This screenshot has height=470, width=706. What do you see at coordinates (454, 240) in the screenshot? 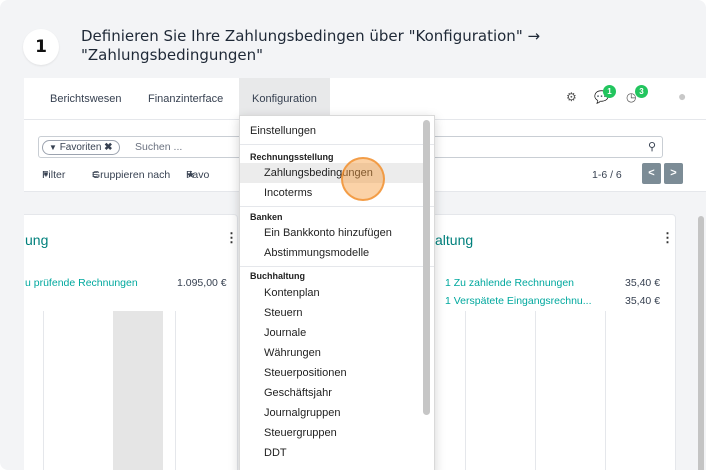
I see `journal-card-title: altung` at bounding box center [454, 240].